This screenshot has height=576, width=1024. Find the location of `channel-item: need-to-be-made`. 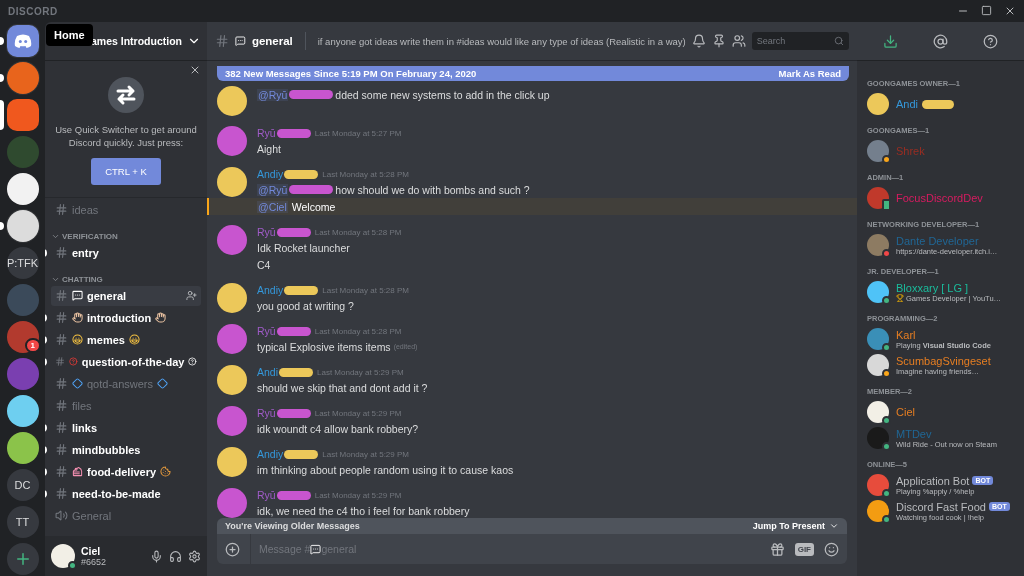

channel-item: need-to-be-made is located at coordinates (126, 493).